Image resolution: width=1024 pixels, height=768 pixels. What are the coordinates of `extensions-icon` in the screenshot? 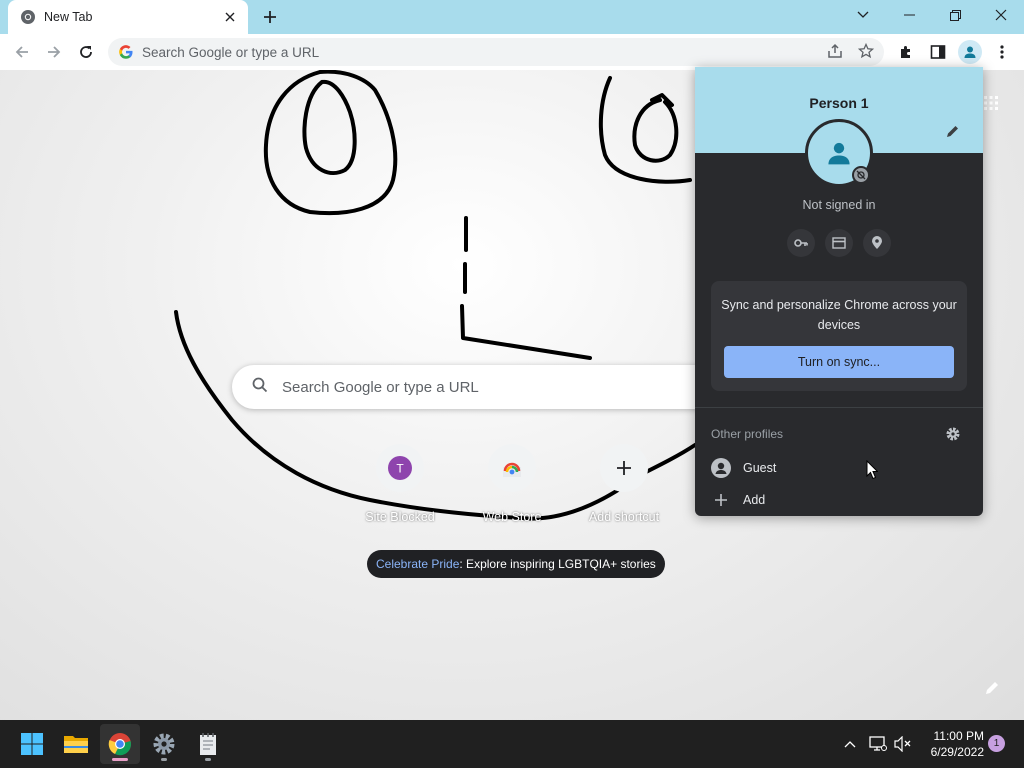 It's located at (906, 52).